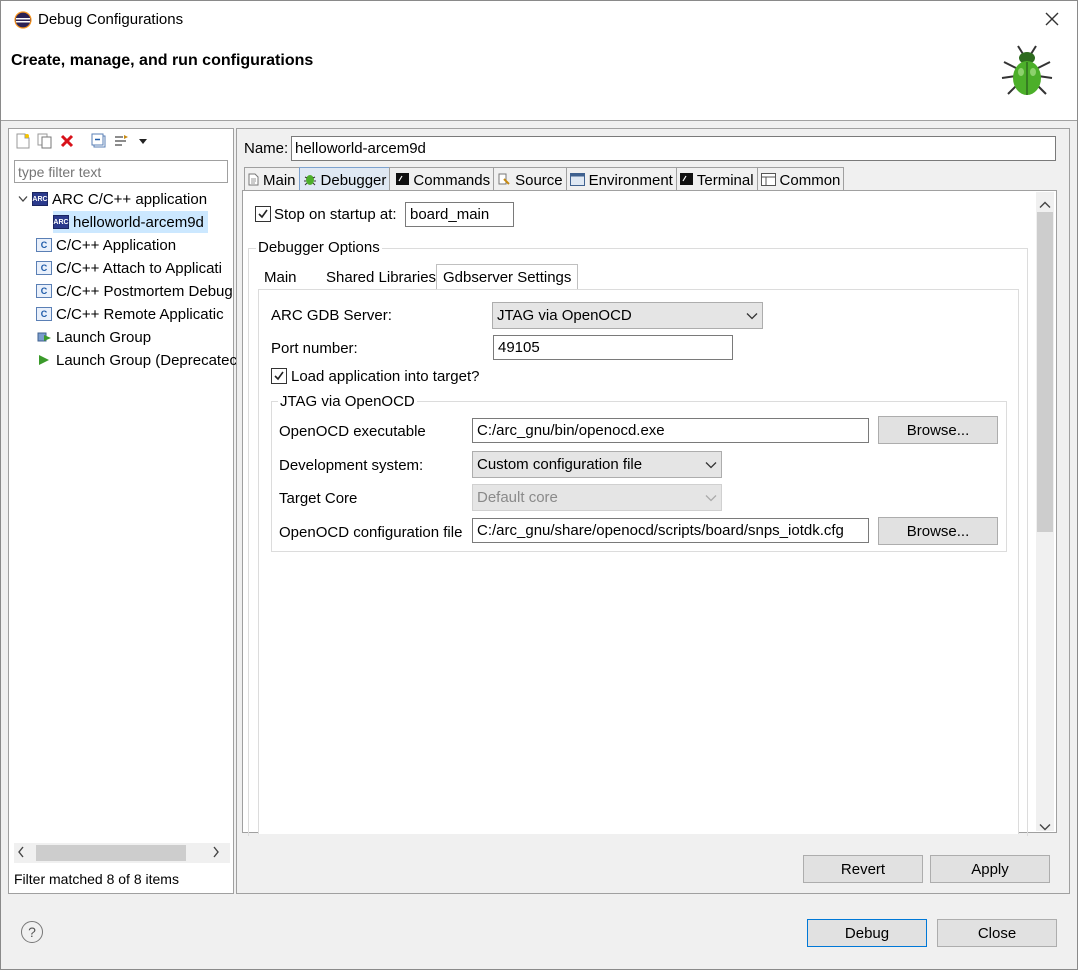  I want to click on development-system-label: Development system:, so click(351, 465).